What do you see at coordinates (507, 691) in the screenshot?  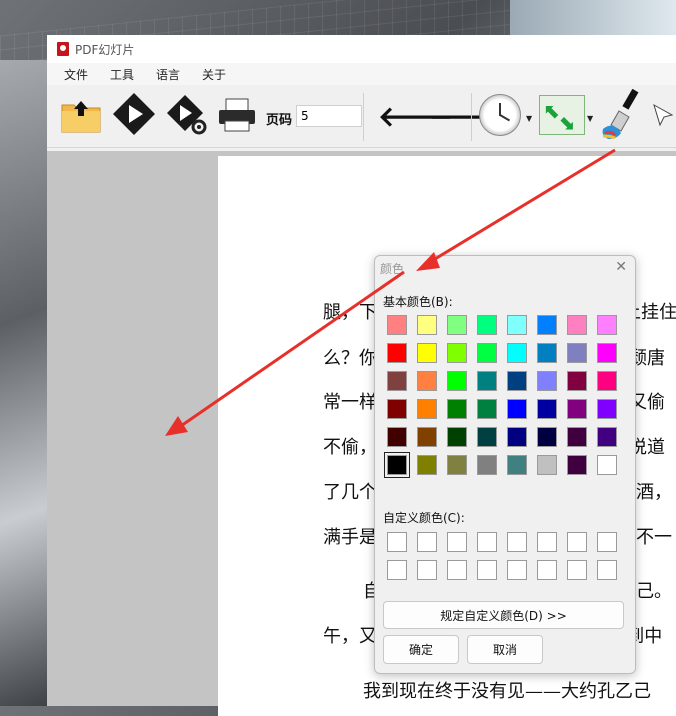 I see `document-line: 我到现在终于没有见——大约孔乙己` at bounding box center [507, 691].